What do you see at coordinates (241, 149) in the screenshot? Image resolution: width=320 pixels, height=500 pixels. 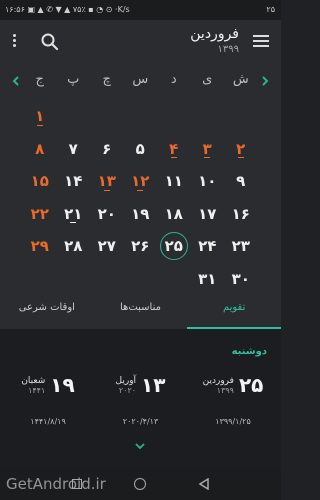 I see `day-cell: ۲` at bounding box center [241, 149].